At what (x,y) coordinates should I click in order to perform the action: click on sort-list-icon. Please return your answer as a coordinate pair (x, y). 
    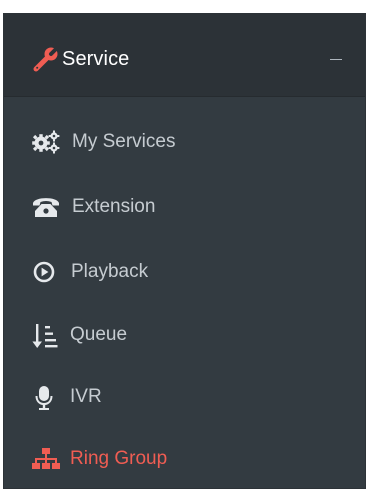
    Looking at the image, I should click on (45, 335).